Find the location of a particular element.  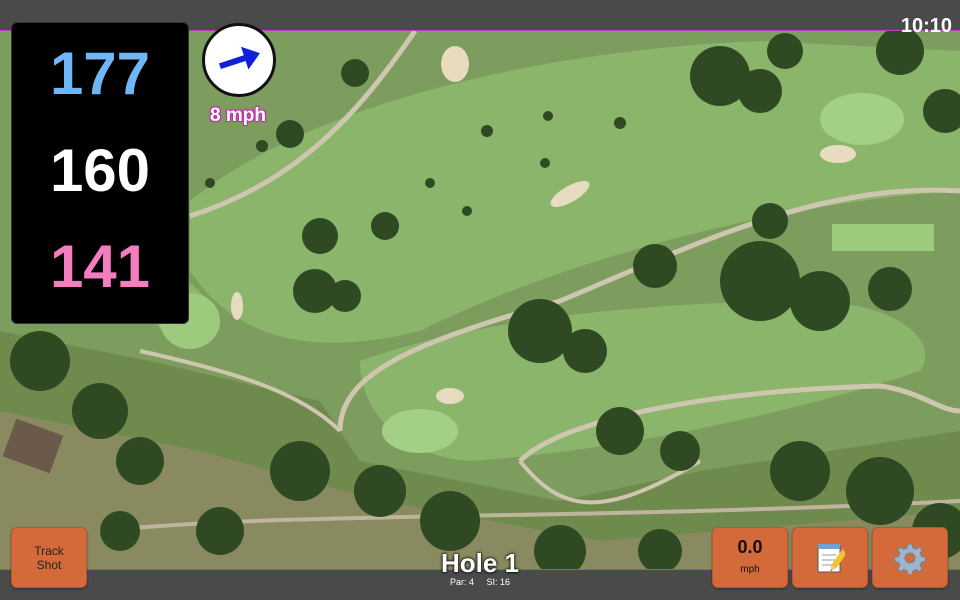

hole-meta: Par: 4 SI: 16 is located at coordinates (480, 582).